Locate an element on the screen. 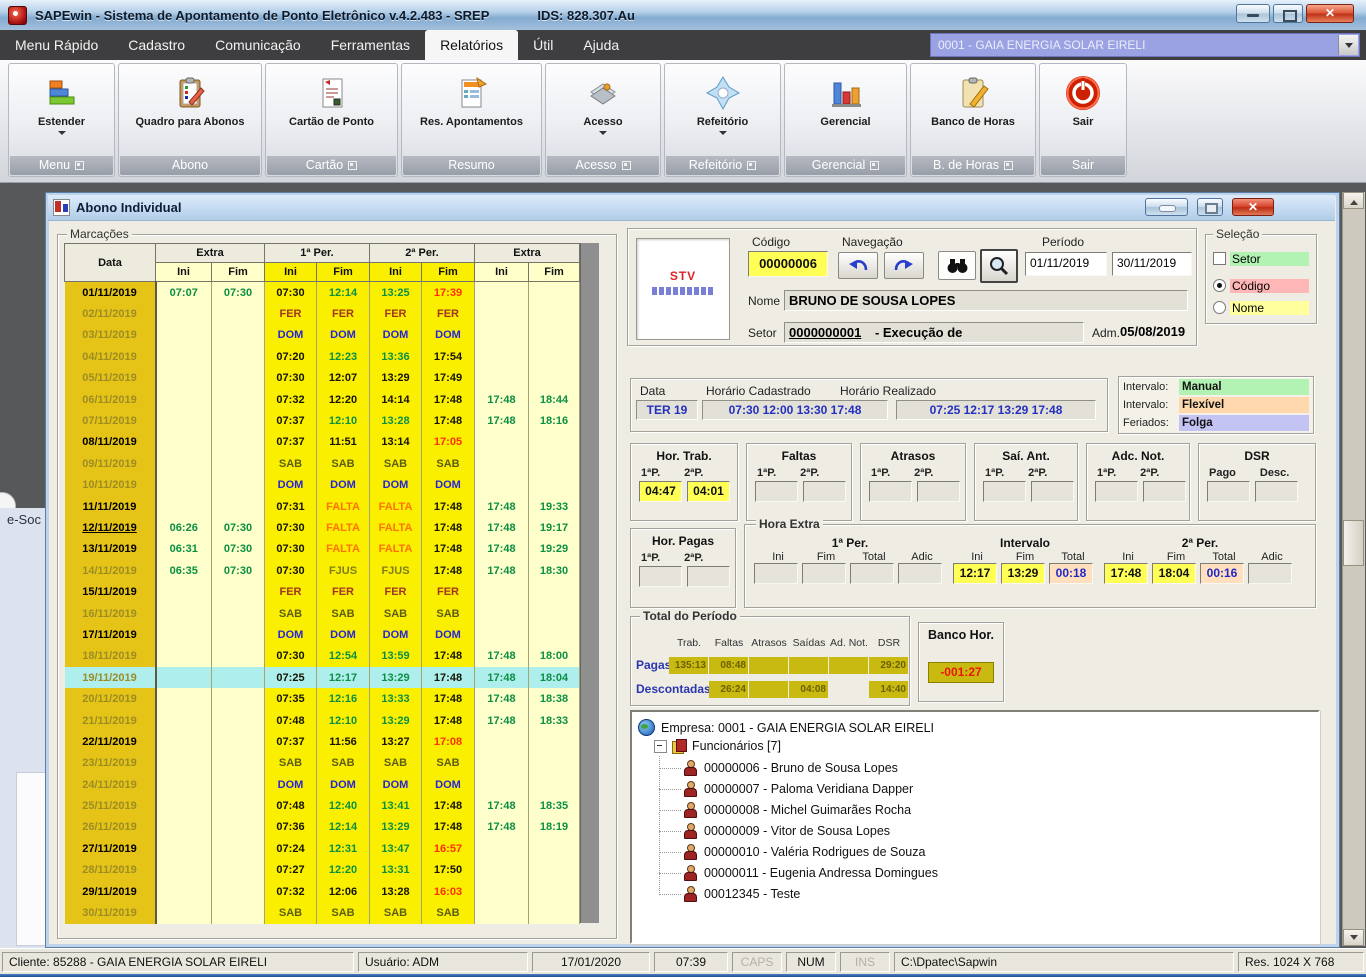 The height and width of the screenshot is (977, 1366). ribbon-button-acesso: Acesso is located at coordinates (603, 111).